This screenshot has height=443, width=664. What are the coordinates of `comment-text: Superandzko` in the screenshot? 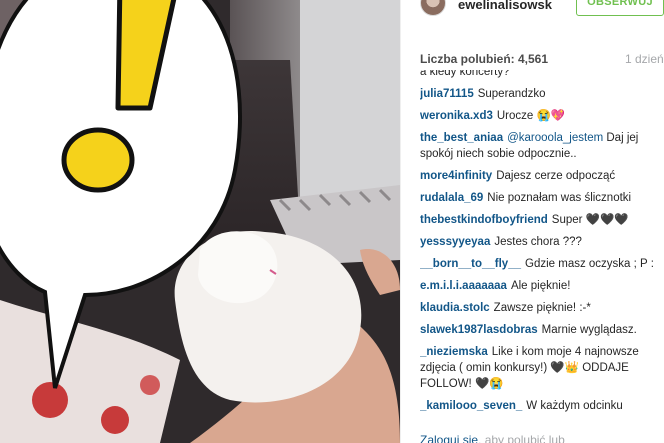 It's located at (511, 94).